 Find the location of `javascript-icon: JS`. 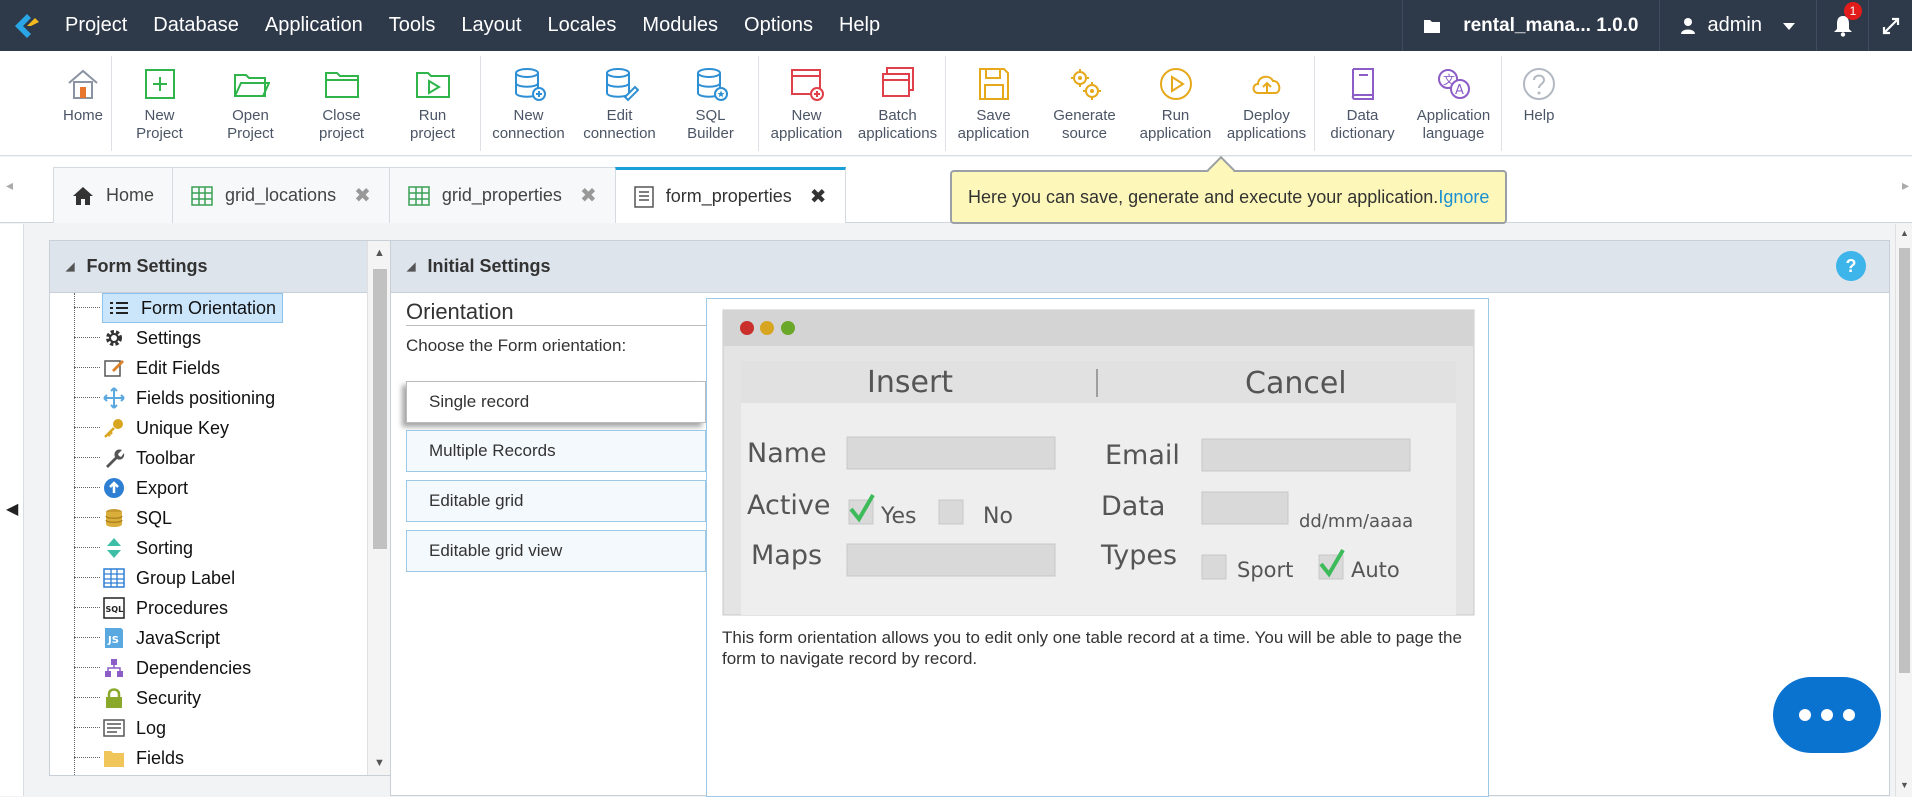

javascript-icon: JS is located at coordinates (114, 638).